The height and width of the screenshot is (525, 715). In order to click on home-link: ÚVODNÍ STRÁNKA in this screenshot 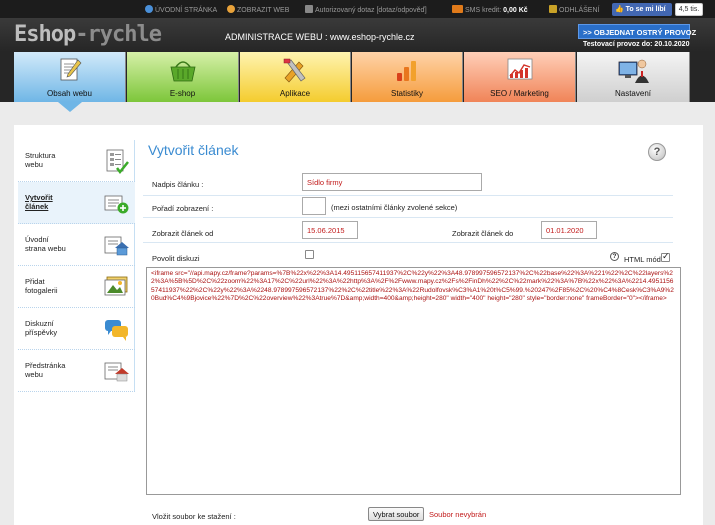, I will do `click(181, 9)`.